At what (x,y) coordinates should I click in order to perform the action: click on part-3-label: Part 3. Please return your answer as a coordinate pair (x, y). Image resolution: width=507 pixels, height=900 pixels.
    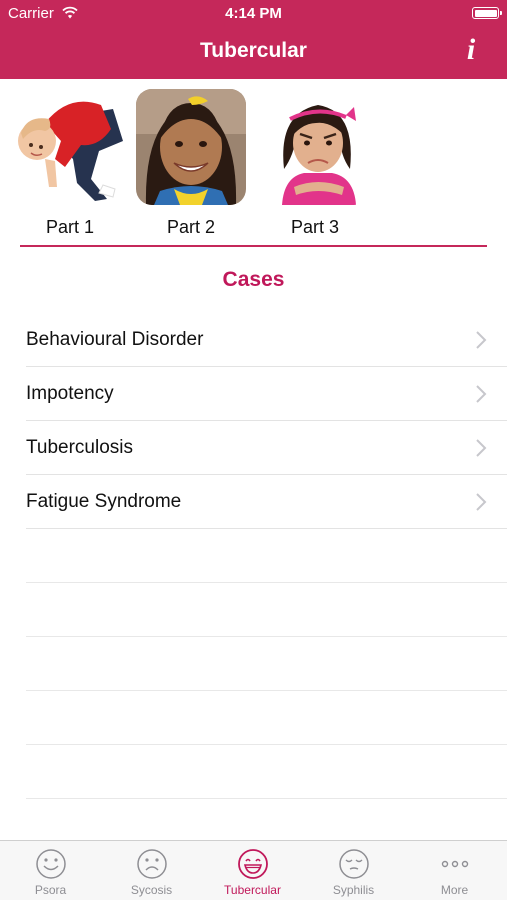
    Looking at the image, I should click on (315, 227).